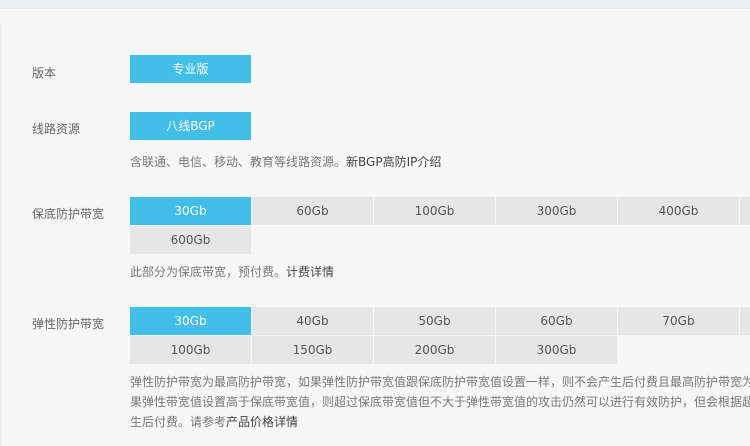 The height and width of the screenshot is (446, 750). What do you see at coordinates (190, 321) in the screenshot?
I see `elastic-option-30gb: 30Gb` at bounding box center [190, 321].